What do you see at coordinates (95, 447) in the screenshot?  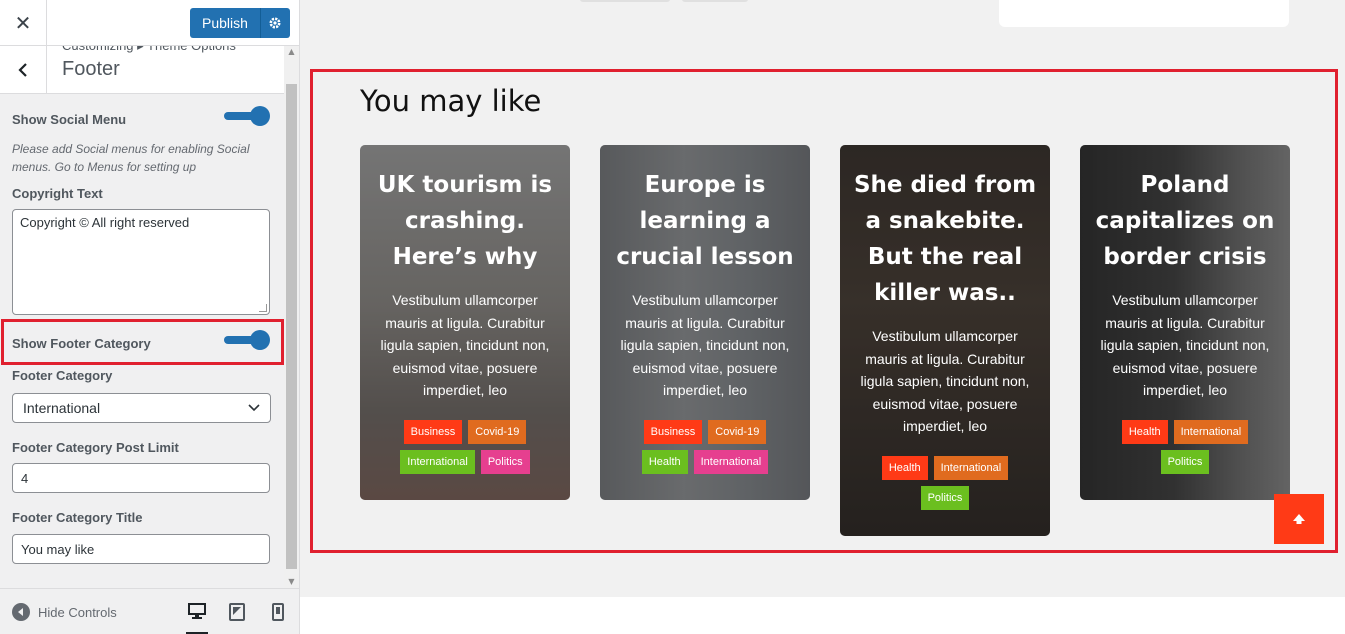 I see `post-limit-label: Footer Category Post Limit` at bounding box center [95, 447].